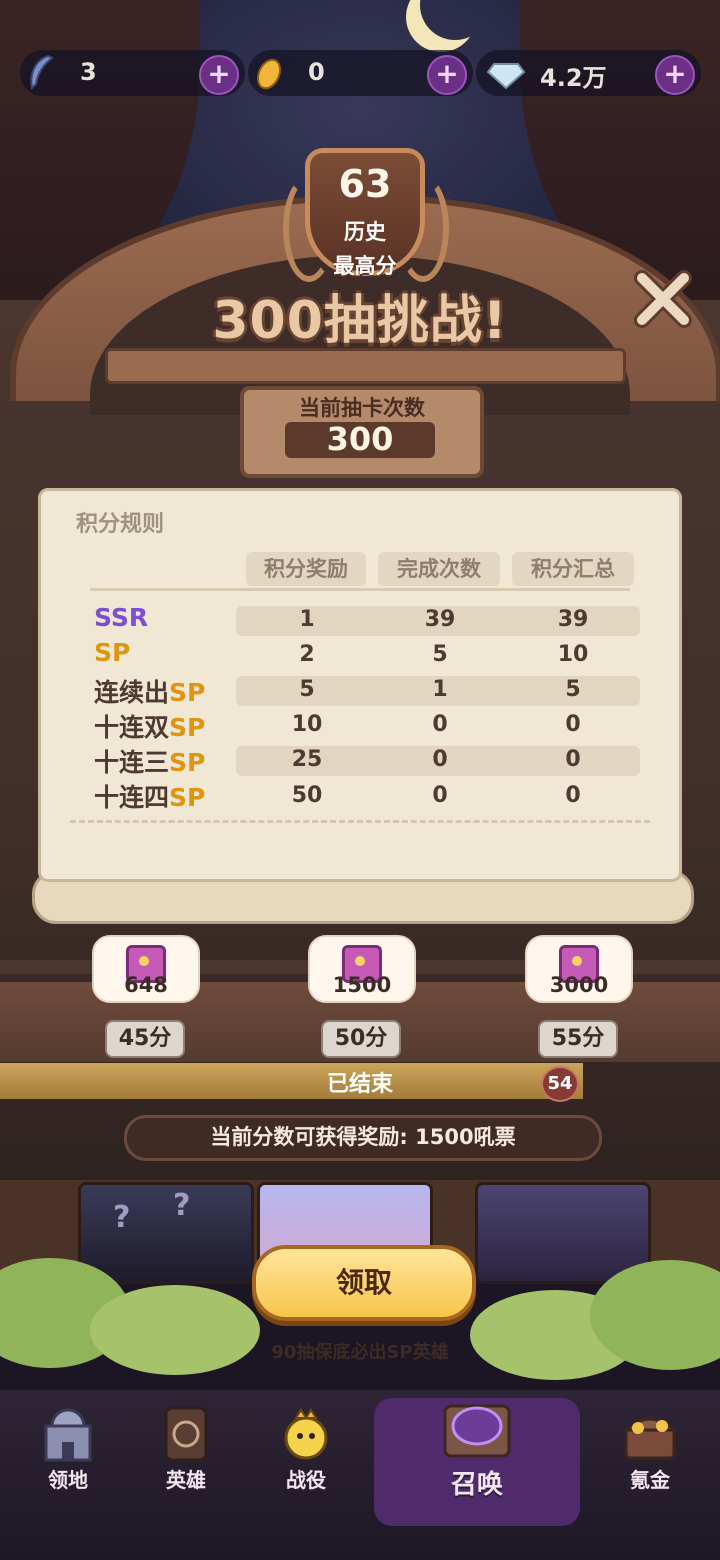  What do you see at coordinates (440, 689) in the screenshot?
I see `cell-count: 1` at bounding box center [440, 689].